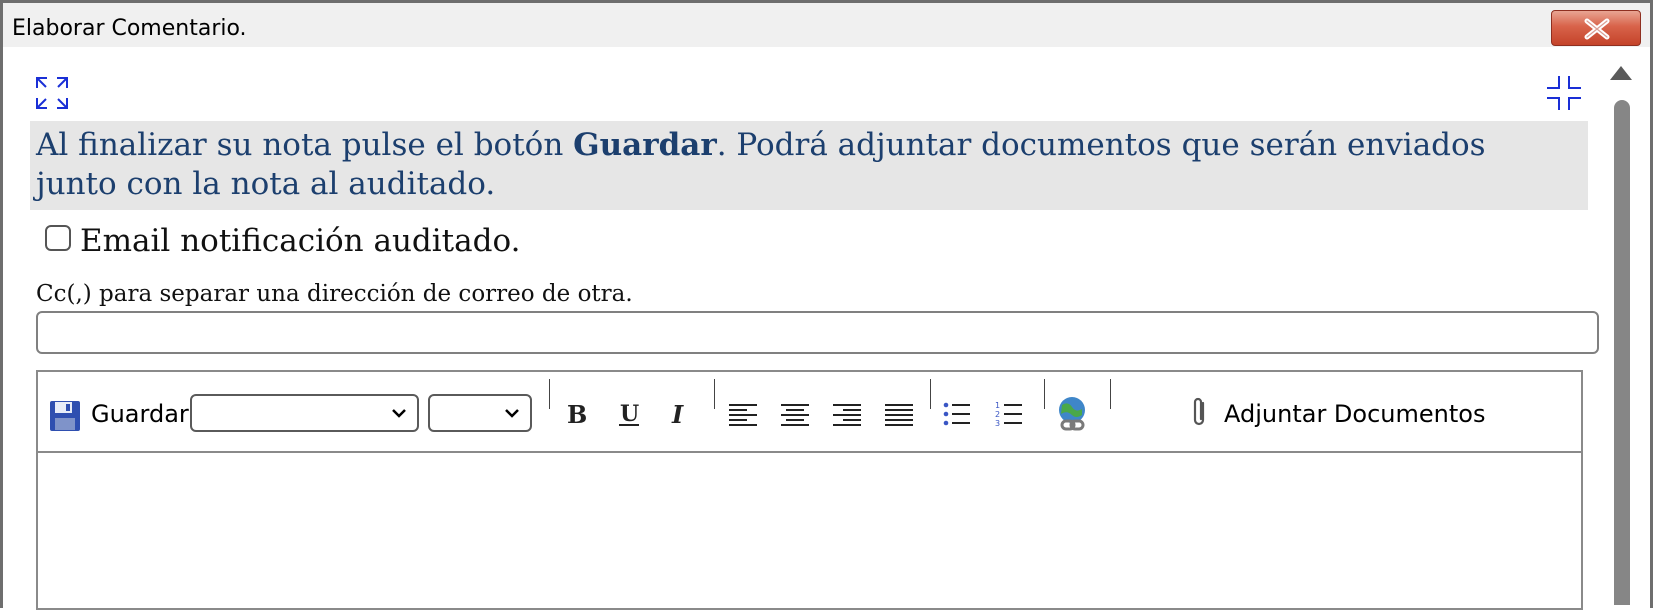 Image resolution: width=1653 pixels, height=613 pixels. I want to click on save-icon, so click(65, 416).